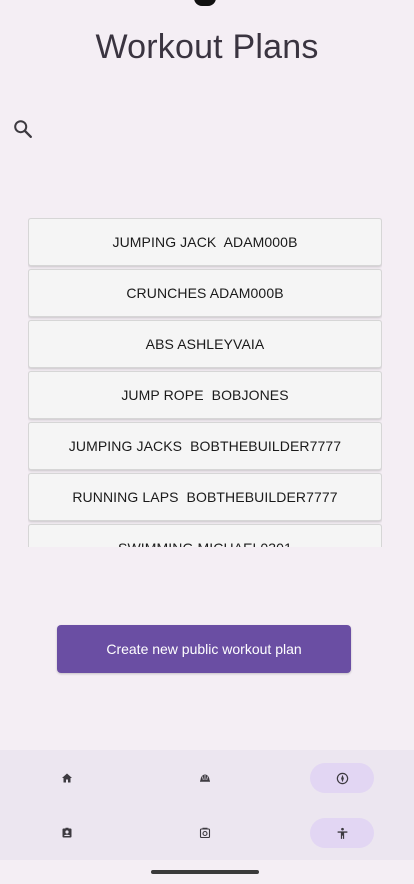 The image size is (414, 884). I want to click on nav-compass, so click(342, 778).